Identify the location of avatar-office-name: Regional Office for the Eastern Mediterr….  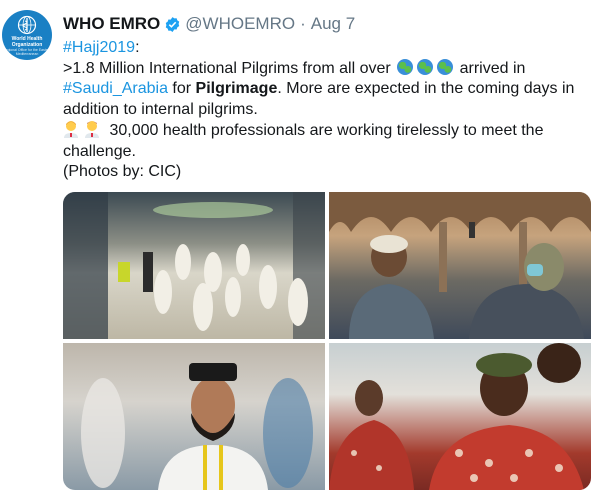
(27, 51).